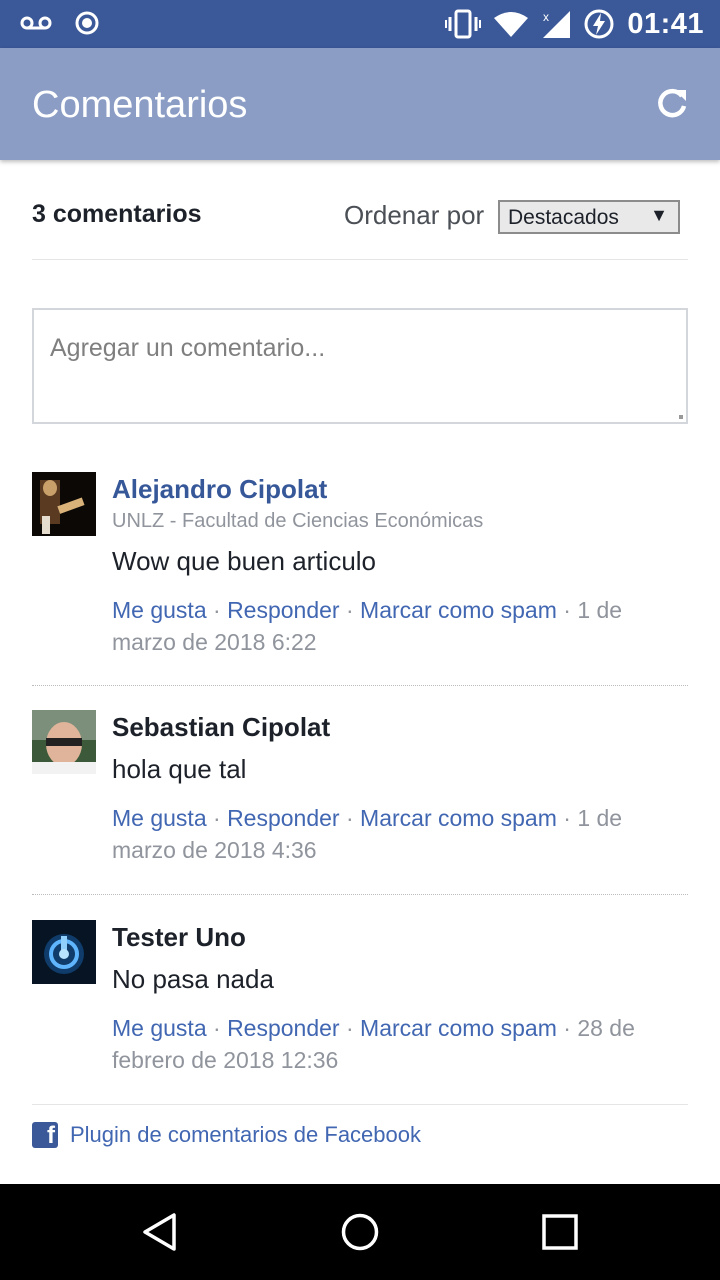 Image resolution: width=720 pixels, height=1280 pixels. I want to click on app-bar: Comentarios, so click(360, 104).